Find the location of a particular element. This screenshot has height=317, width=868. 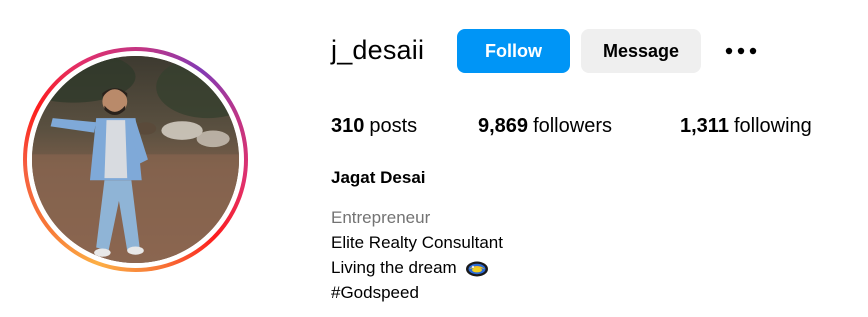

bio-line: Elite Realty Consultant is located at coordinates (417, 242).